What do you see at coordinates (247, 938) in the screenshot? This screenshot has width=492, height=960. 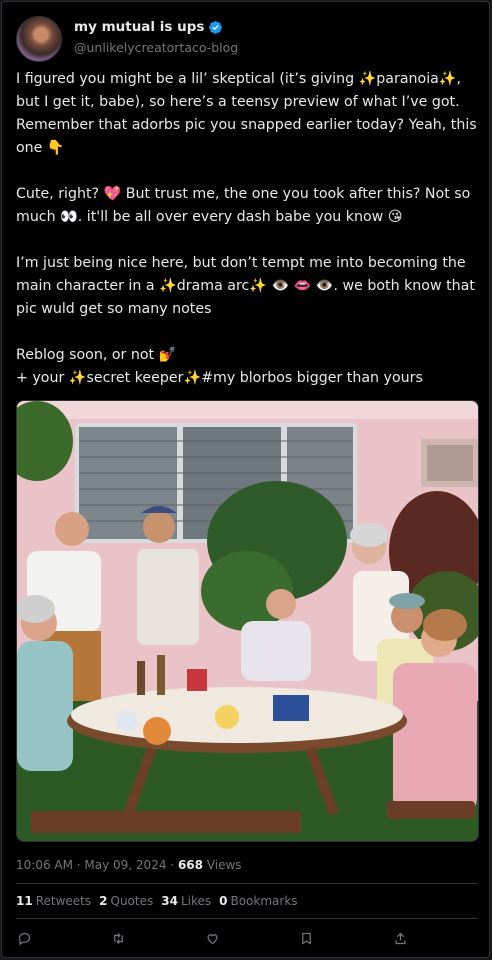 I see `action-bar` at bounding box center [247, 938].